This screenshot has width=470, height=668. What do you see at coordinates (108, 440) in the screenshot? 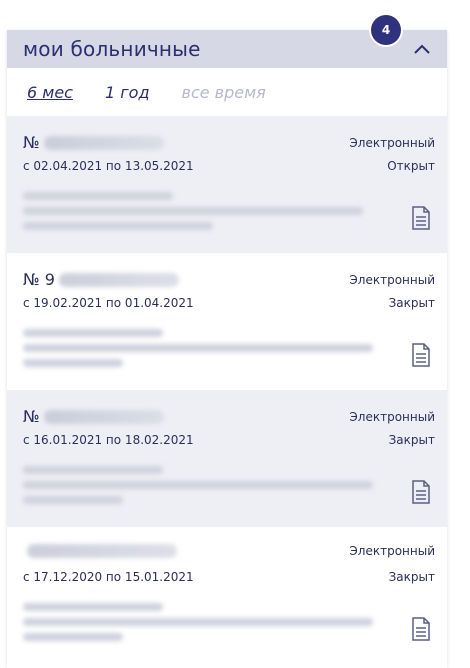
I see `sick-leave-dates: с 16.01.2021 по 18.02.2021` at bounding box center [108, 440].